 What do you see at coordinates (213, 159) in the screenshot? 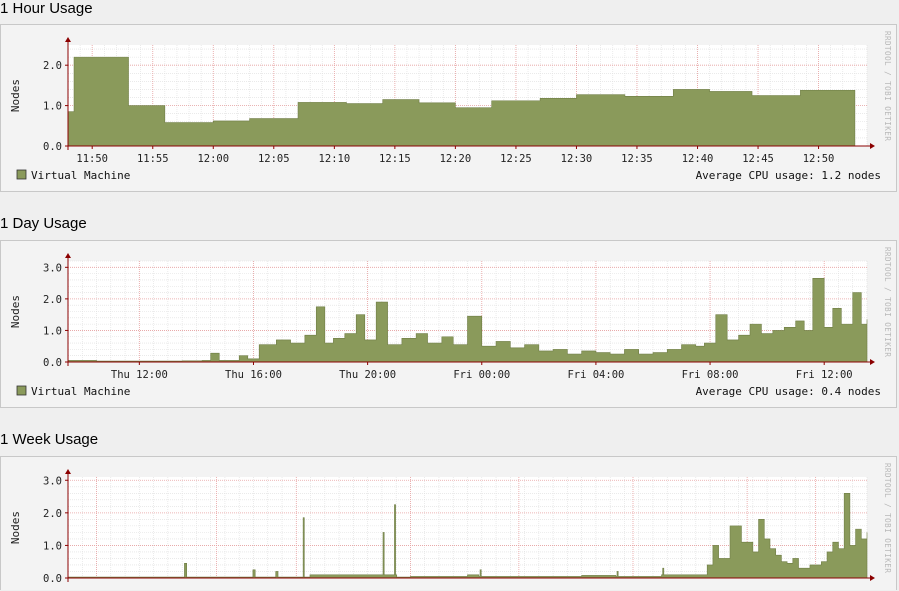
I see `x-tick-label: 12:00` at bounding box center [213, 159].